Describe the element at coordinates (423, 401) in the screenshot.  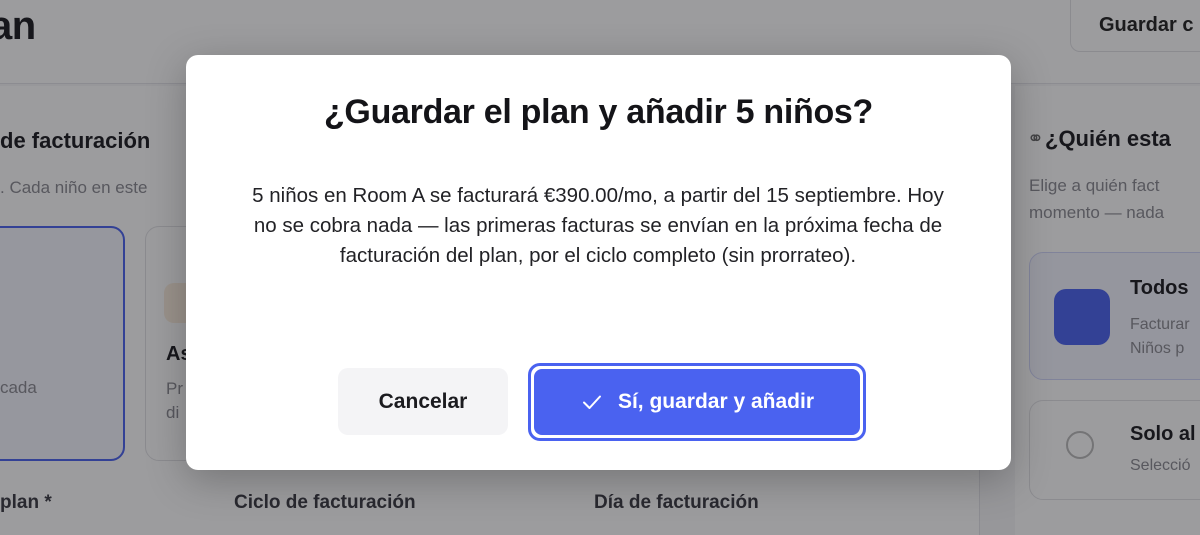
I see `cancel-button: Cancelar` at that location.